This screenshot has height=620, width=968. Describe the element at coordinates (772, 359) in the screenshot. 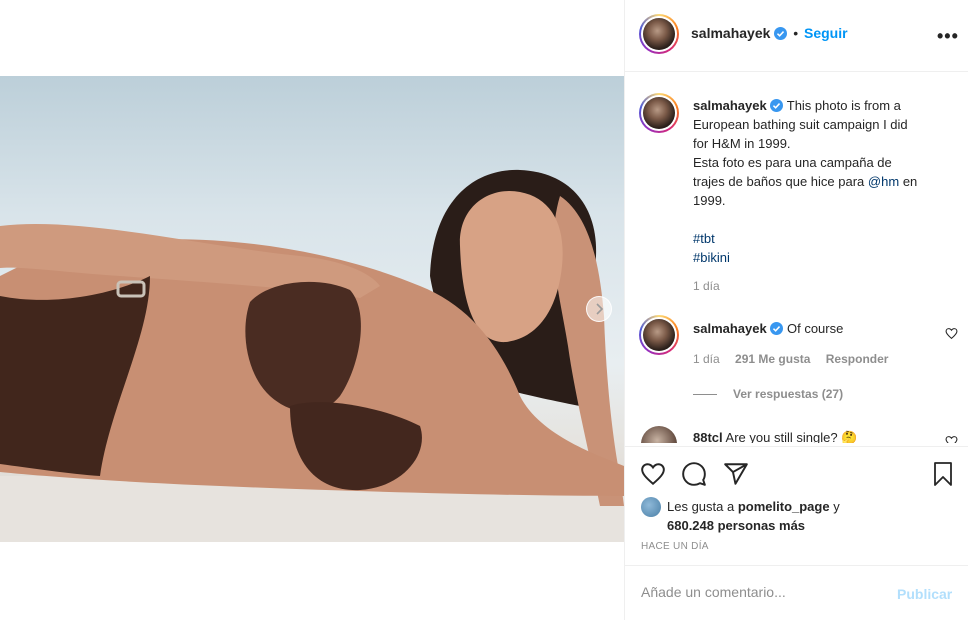

I see `comment-likes: 291 Me gusta` at that location.